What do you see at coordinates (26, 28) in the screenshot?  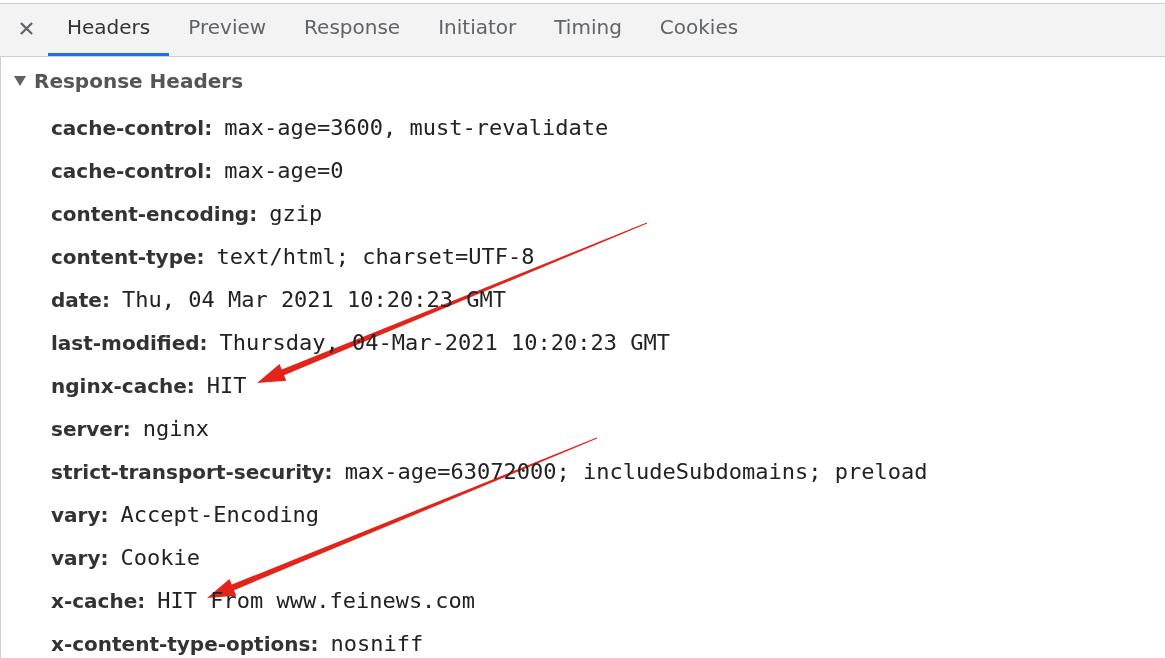 I see `close-icon` at bounding box center [26, 28].